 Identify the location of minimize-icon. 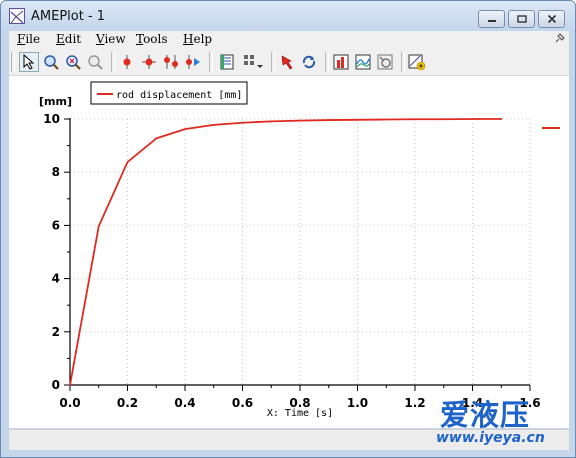
(491, 21).